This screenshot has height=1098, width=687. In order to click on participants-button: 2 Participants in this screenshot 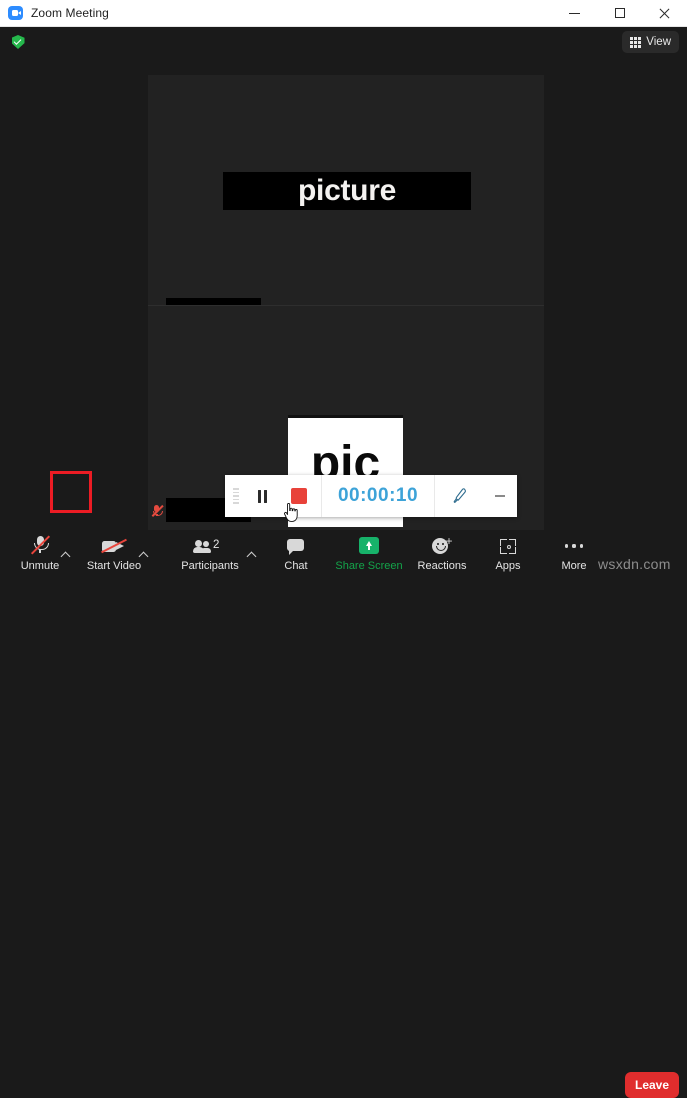, I will do `click(210, 553)`.